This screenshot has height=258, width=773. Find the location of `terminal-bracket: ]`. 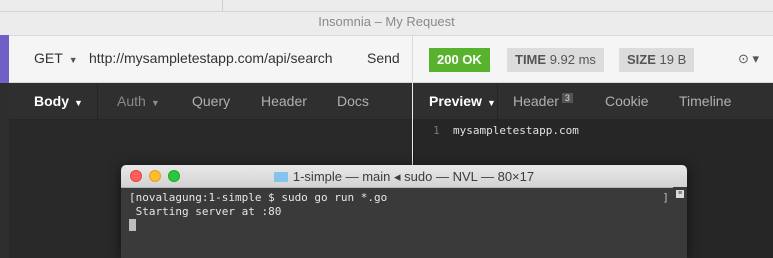

terminal-bracket: ] is located at coordinates (665, 197).